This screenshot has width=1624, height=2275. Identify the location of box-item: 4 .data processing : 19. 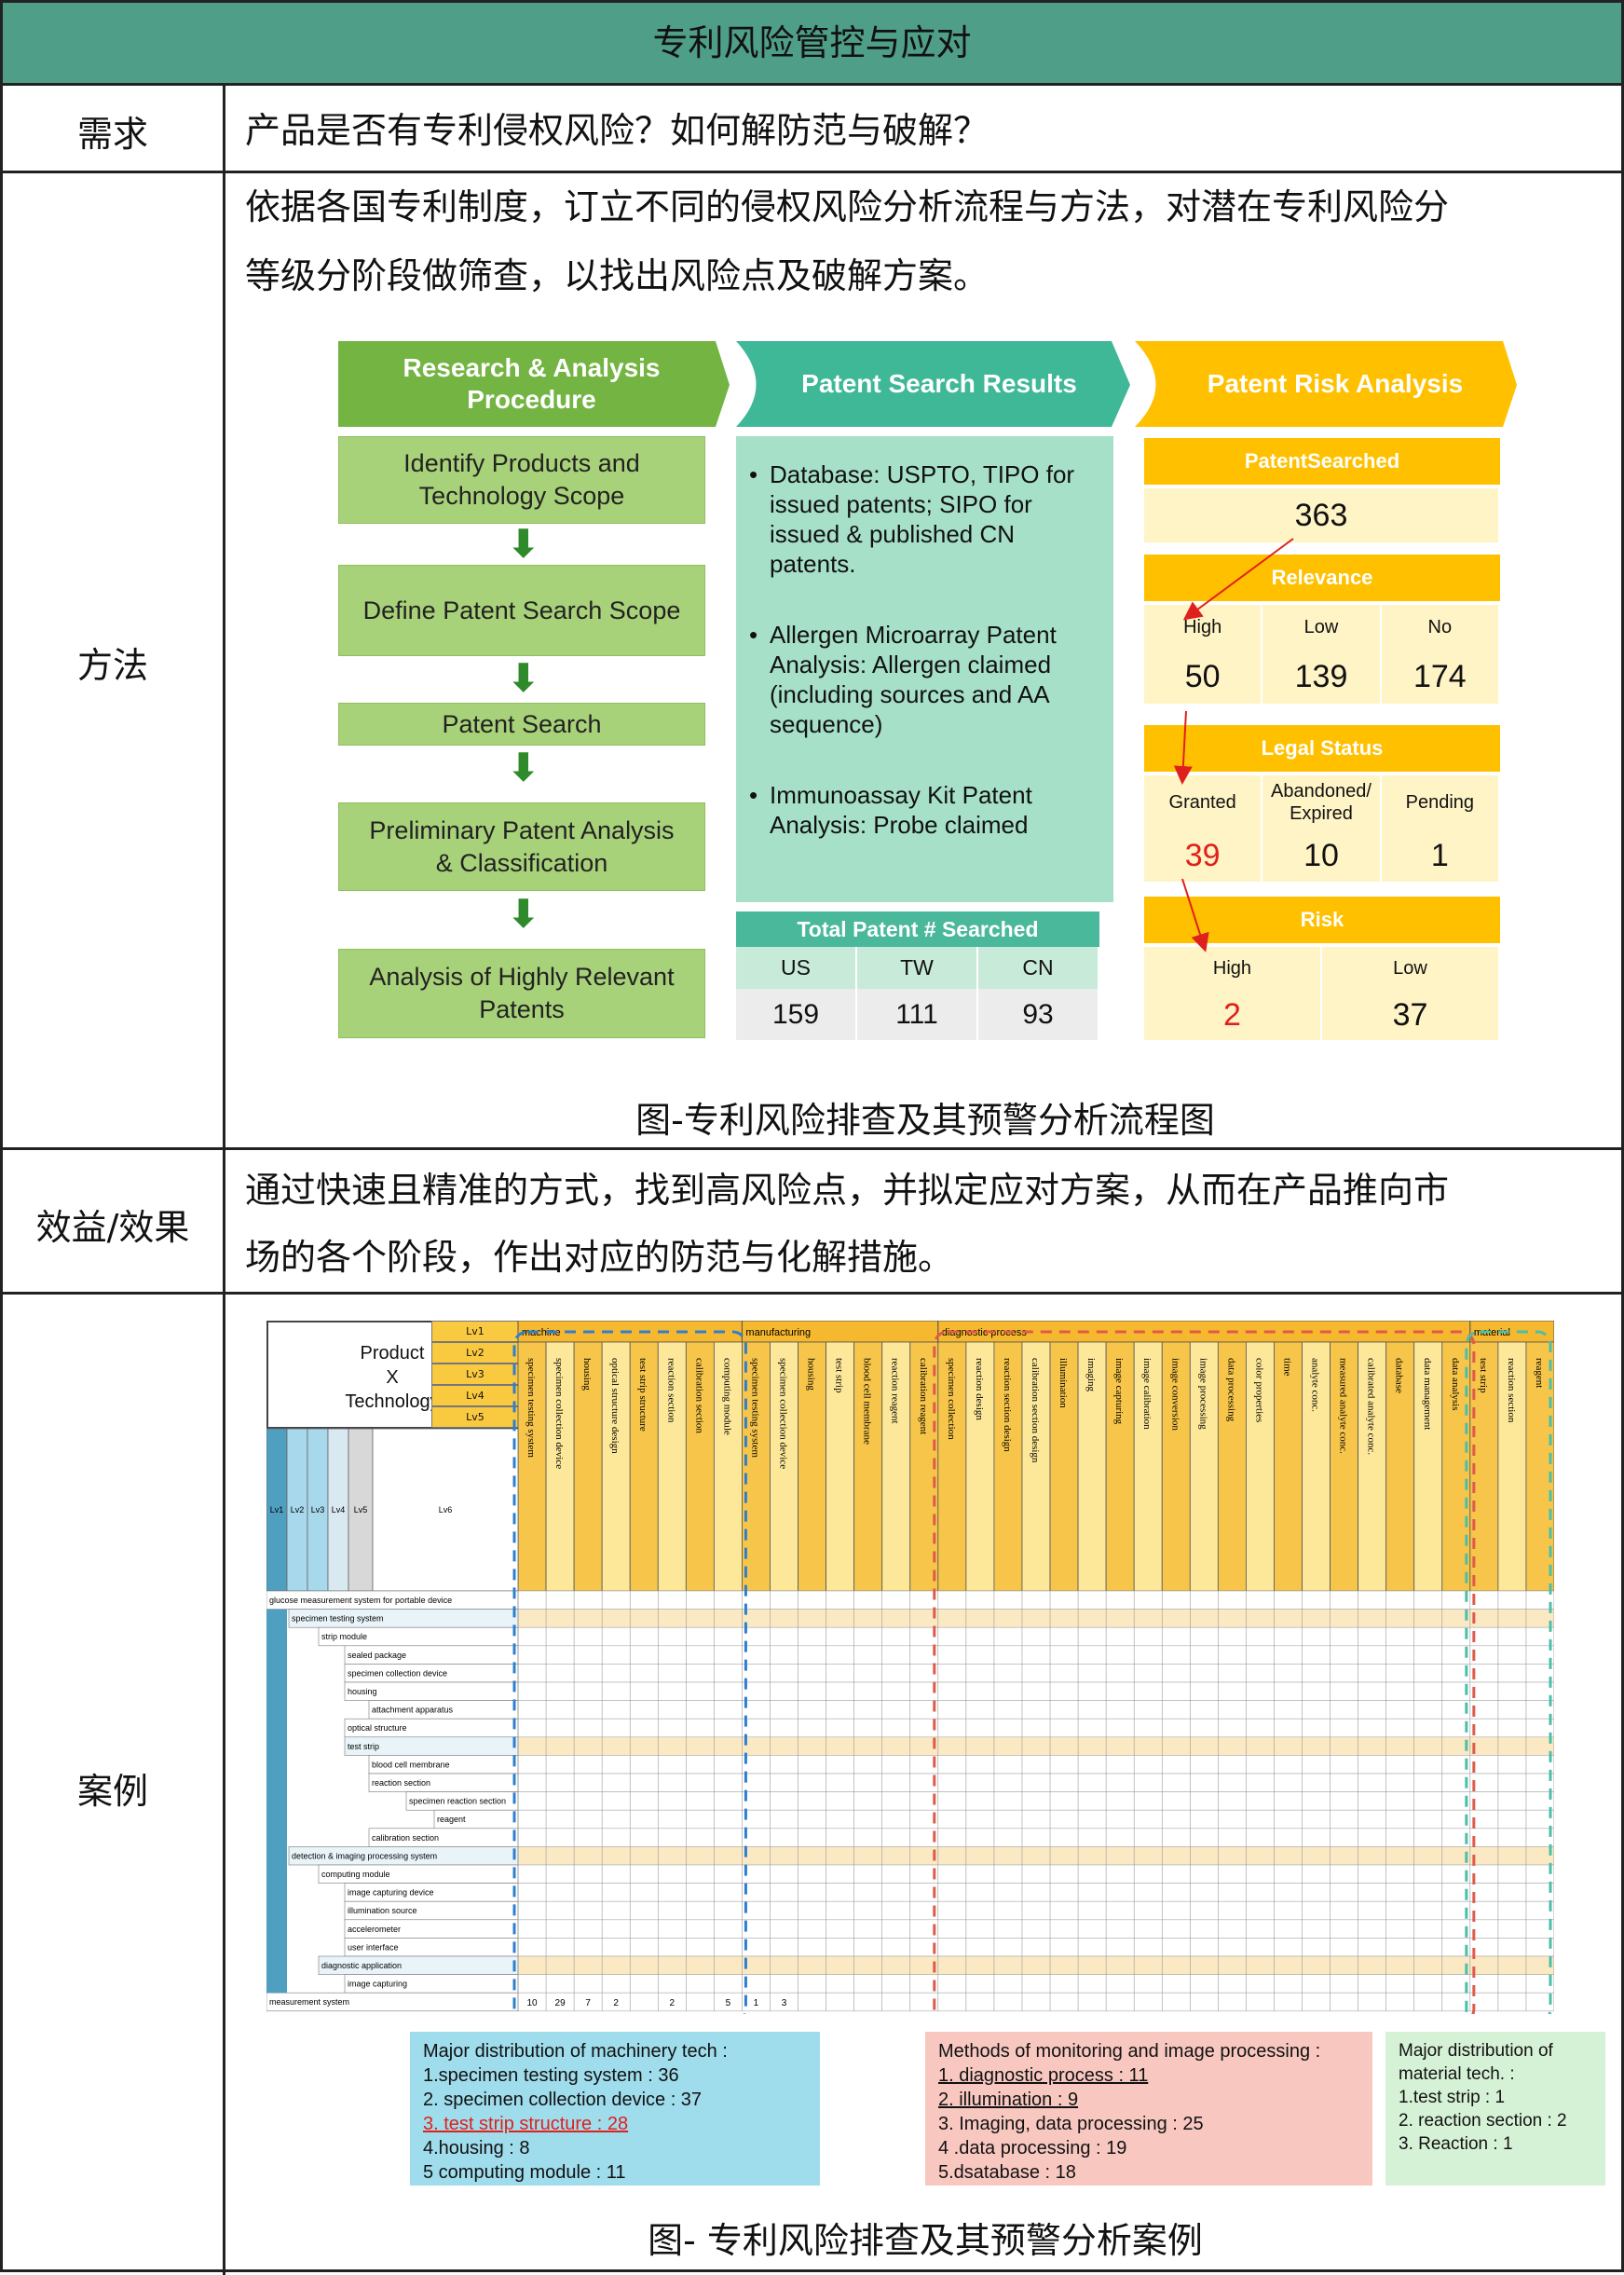
(1033, 2148).